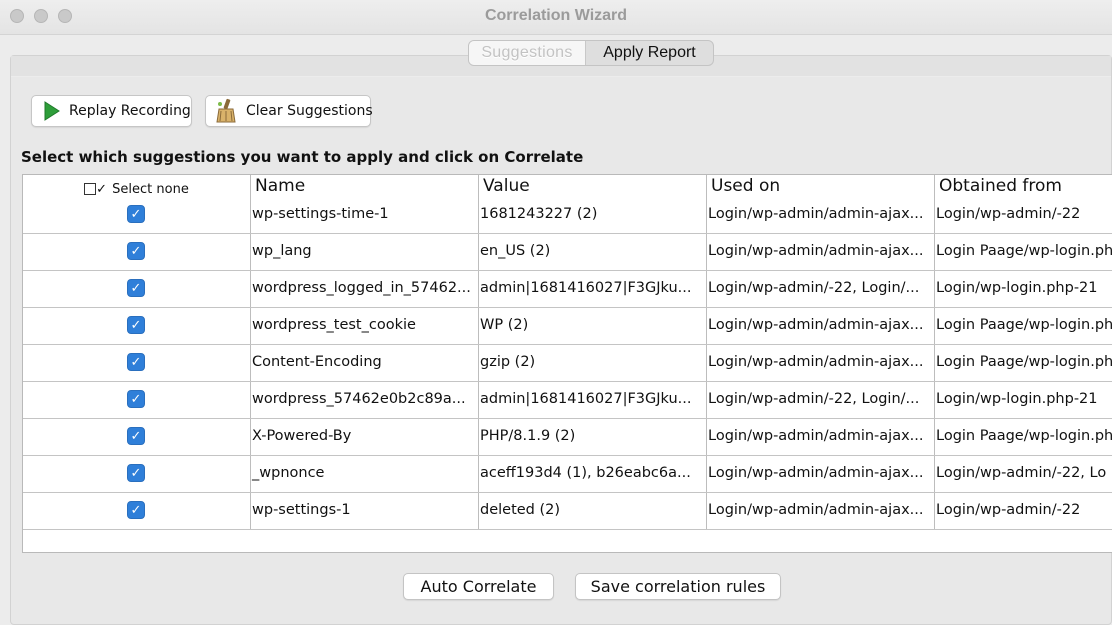 This screenshot has width=1112, height=625. Describe the element at coordinates (309, 111) in the screenshot. I see `clear-suggestions-label: Clear Suggestions` at that location.